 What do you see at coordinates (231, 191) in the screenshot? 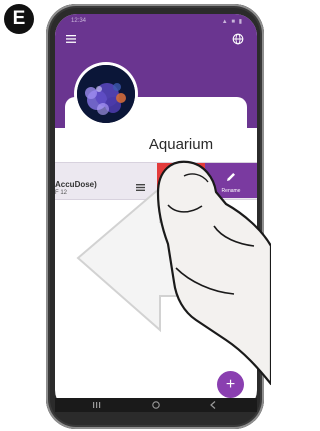
I see `rename-label: Rename` at bounding box center [231, 191].